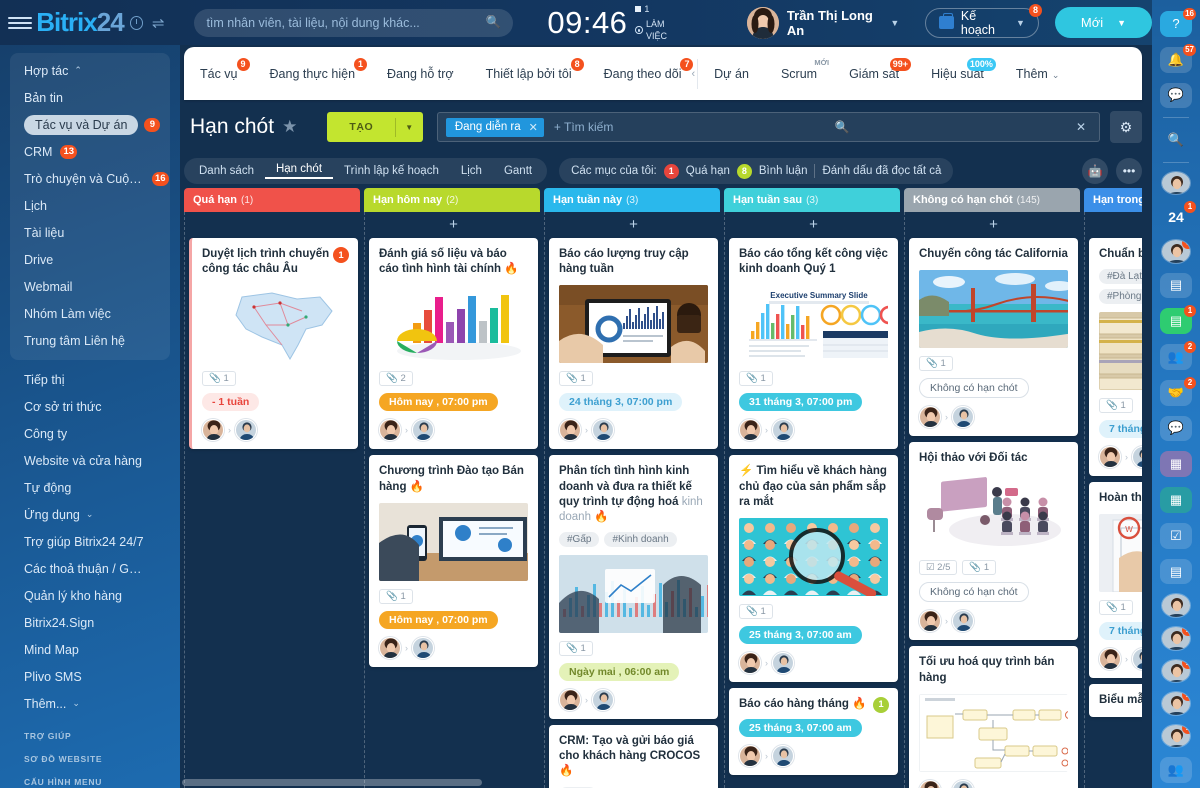  I want to click on sidebar-item-8: Nhóm Làm việc, so click(90, 313).